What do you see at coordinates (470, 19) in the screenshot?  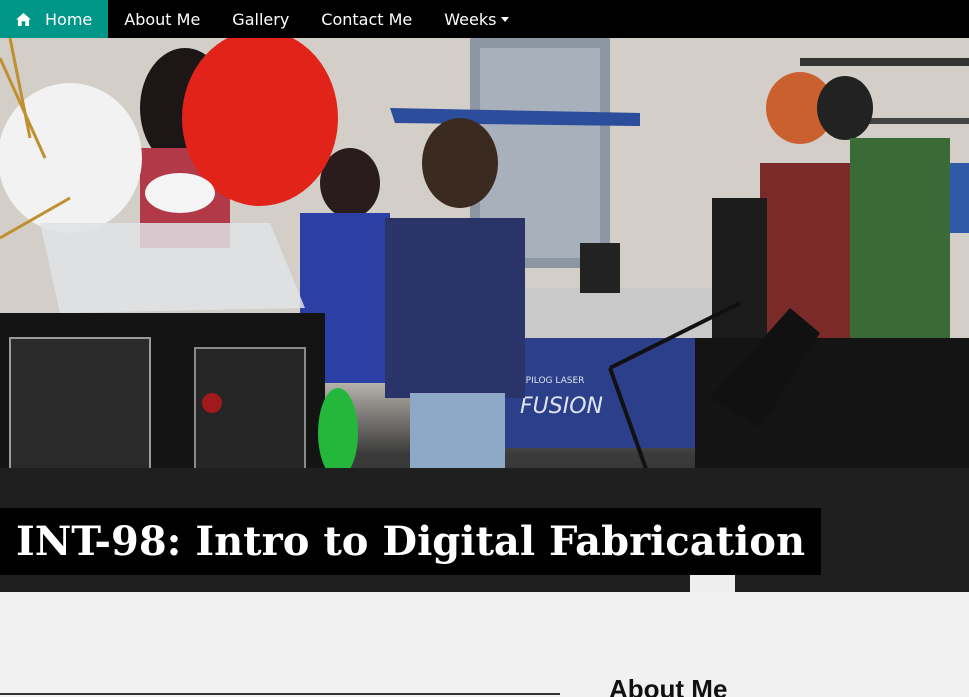 I see `nav-weeks-label: Weeks` at bounding box center [470, 19].